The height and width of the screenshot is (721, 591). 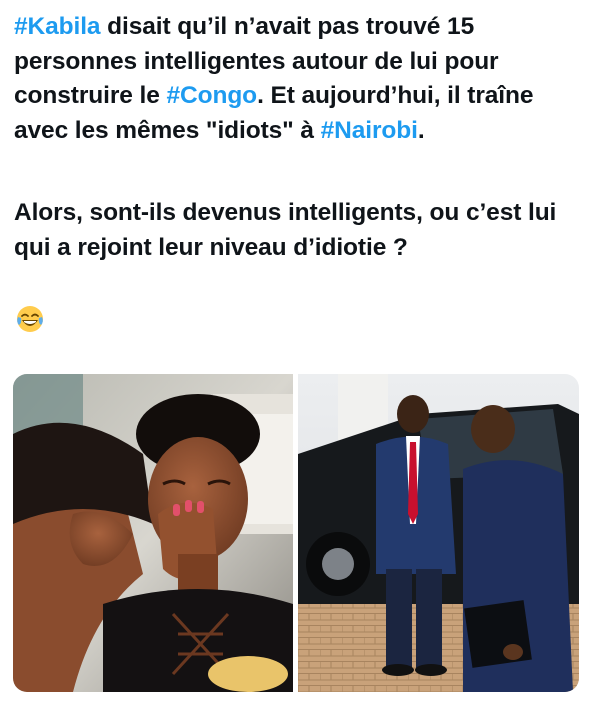 I want to click on hashtag-link: #Congo, so click(x=211, y=95).